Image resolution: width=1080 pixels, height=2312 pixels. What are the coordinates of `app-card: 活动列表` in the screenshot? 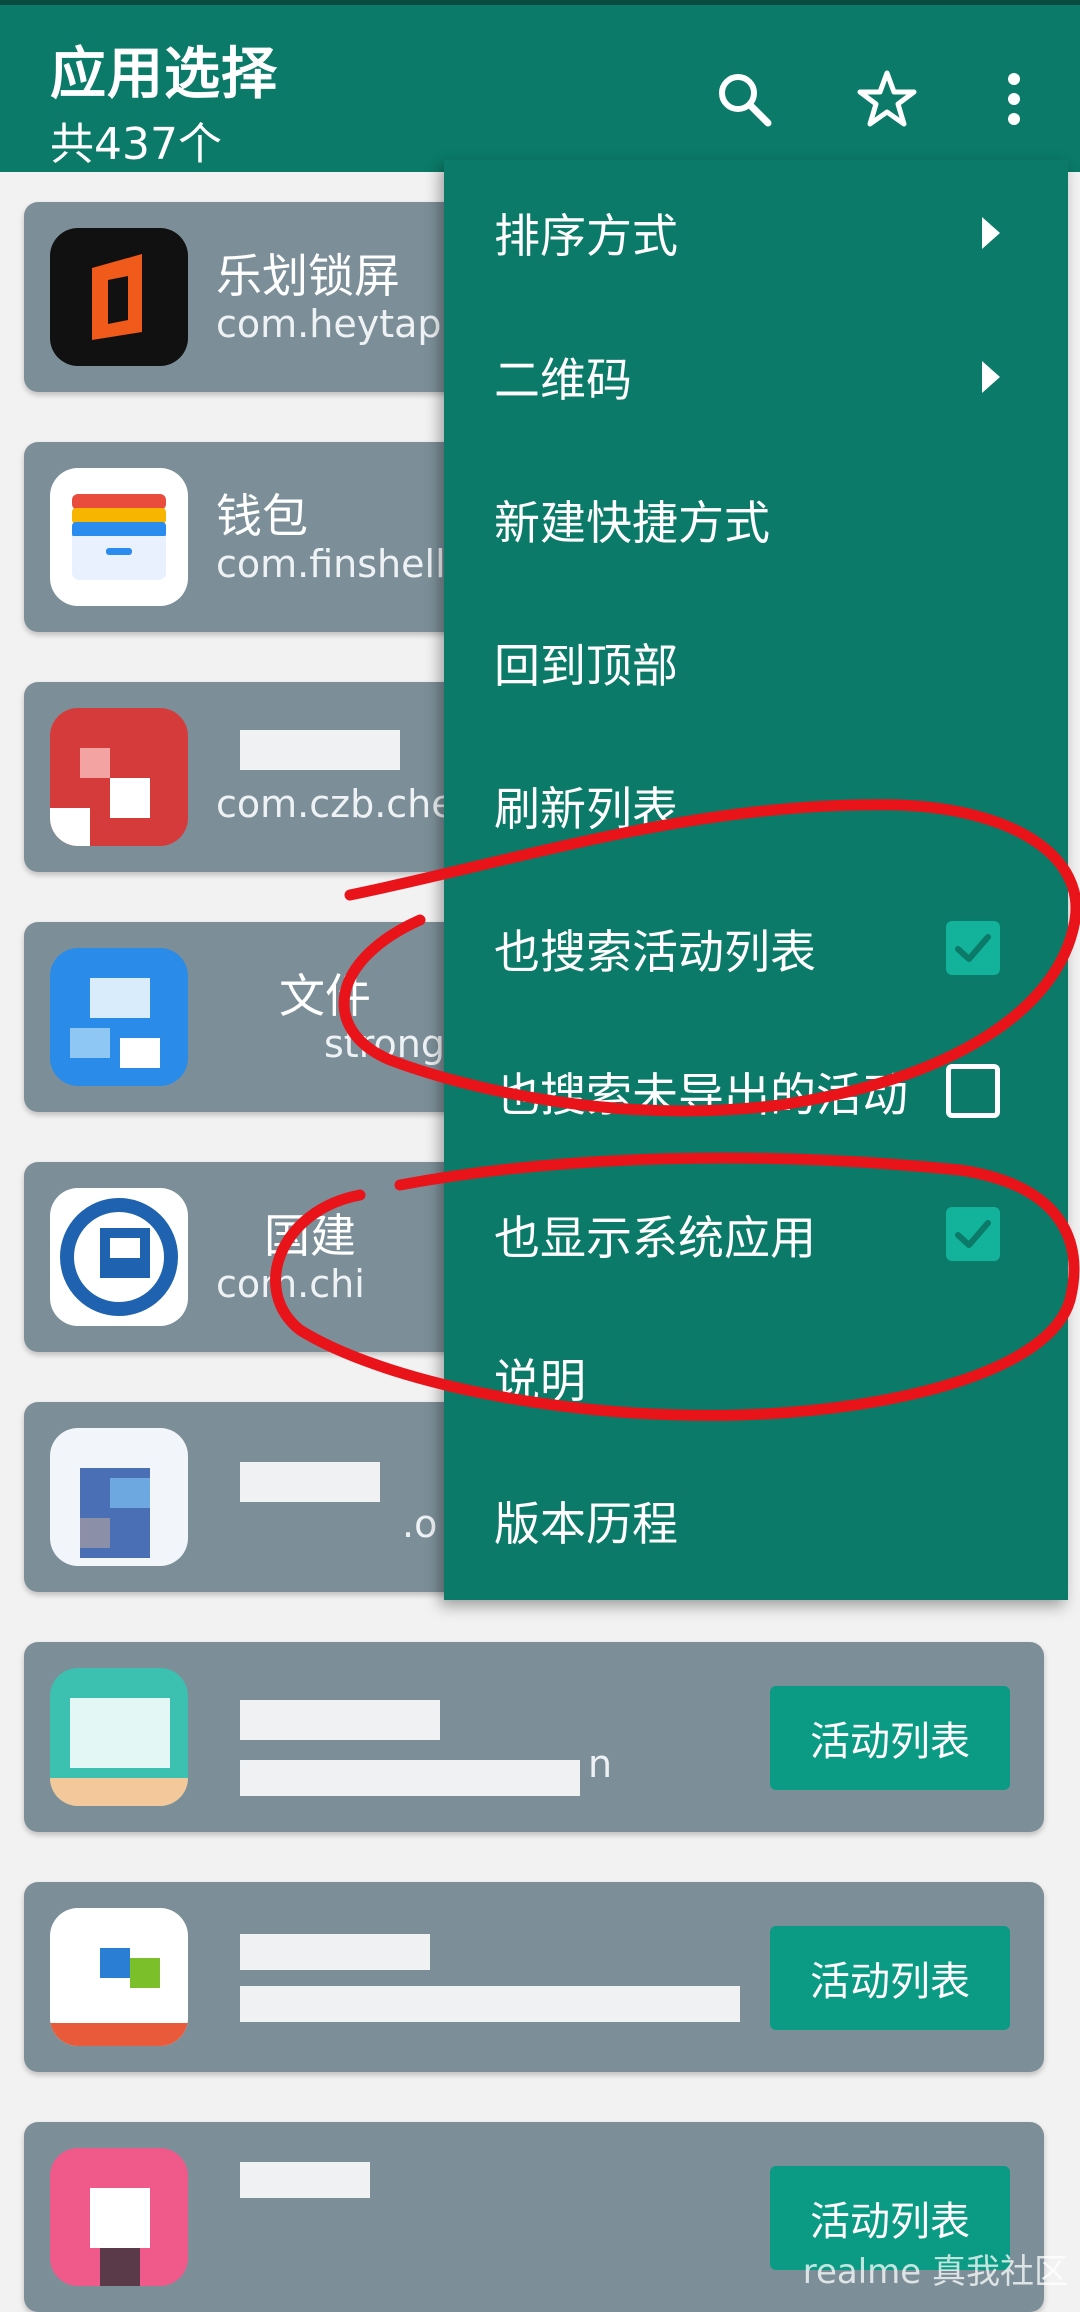 It's located at (534, 1977).